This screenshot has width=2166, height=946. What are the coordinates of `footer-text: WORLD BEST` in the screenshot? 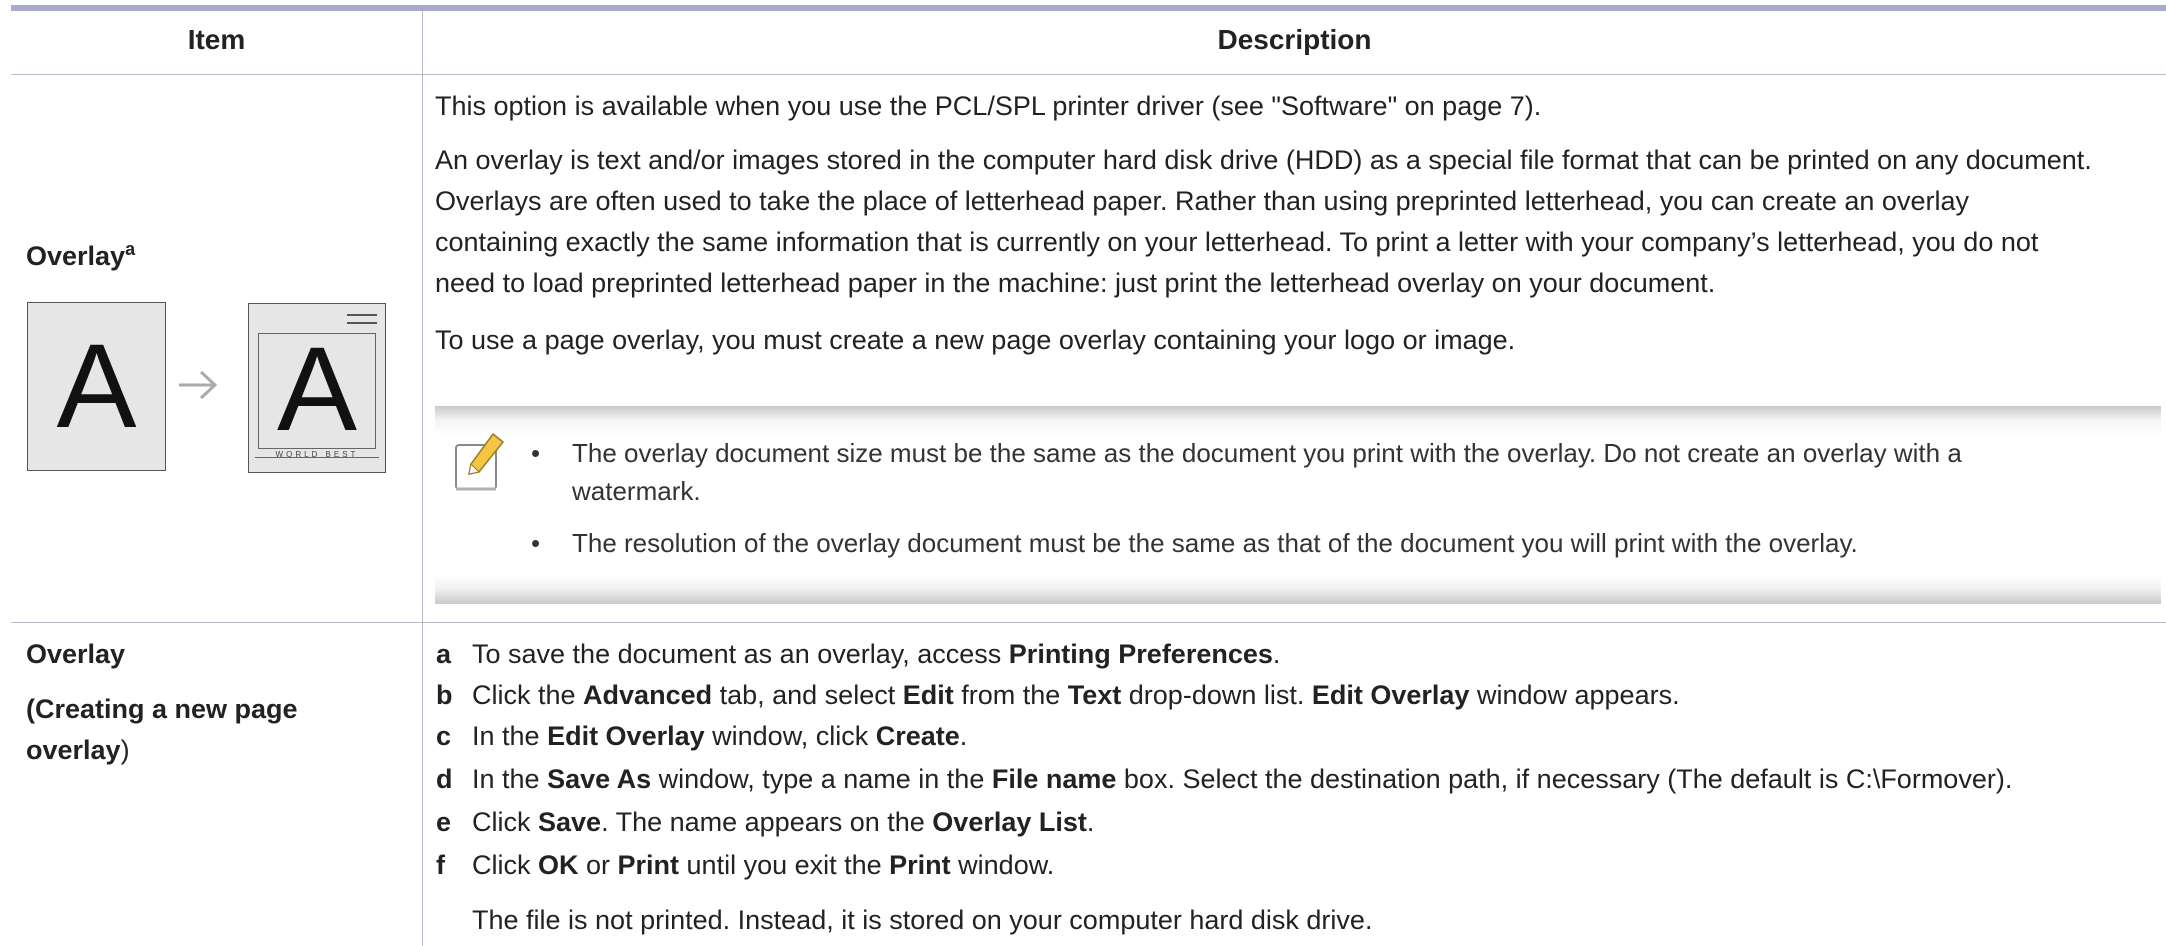 It's located at (317, 454).